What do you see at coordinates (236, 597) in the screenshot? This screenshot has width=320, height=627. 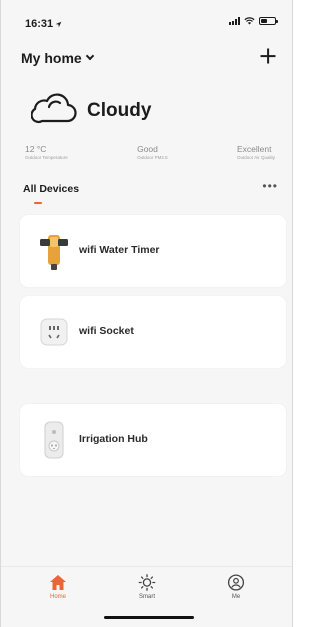 I see `tab-label: Me` at bounding box center [236, 597].